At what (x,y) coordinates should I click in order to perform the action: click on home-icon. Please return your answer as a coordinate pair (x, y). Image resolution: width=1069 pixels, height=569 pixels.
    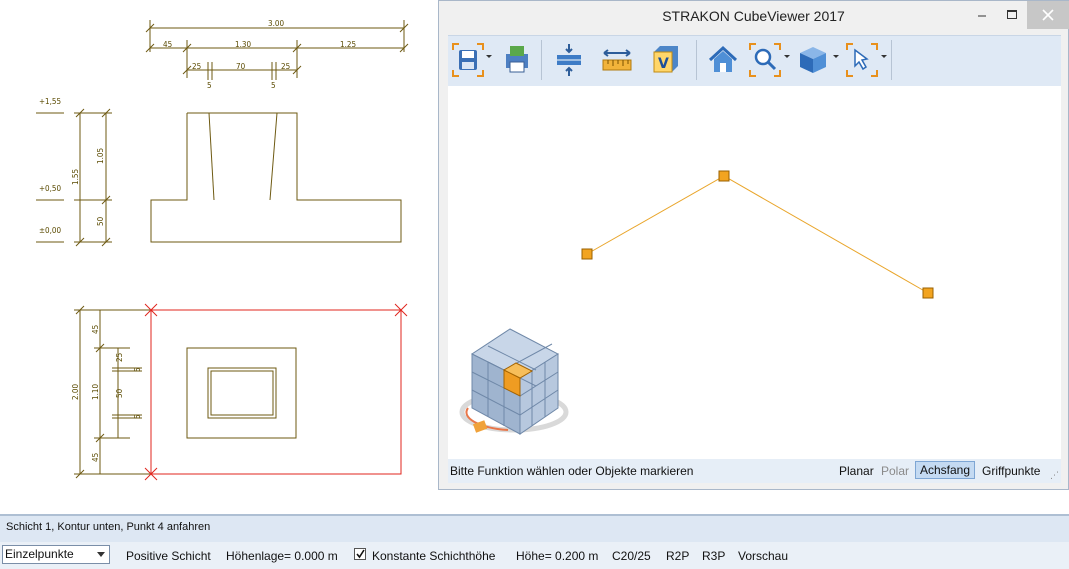
    Looking at the image, I should click on (723, 60).